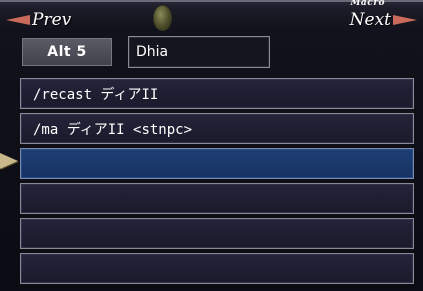 This screenshot has width=423, height=291. What do you see at coordinates (217, 93) in the screenshot?
I see `macro-line-1: /recast ディアII` at bounding box center [217, 93].